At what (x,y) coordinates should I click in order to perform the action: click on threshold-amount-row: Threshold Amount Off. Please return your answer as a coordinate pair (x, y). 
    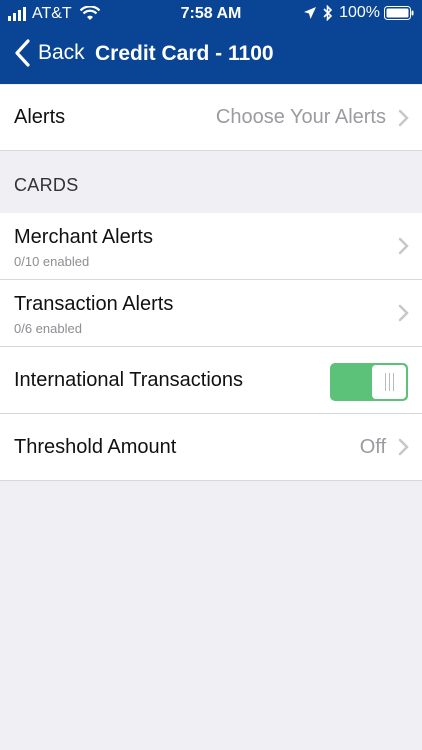
    Looking at the image, I should click on (211, 447).